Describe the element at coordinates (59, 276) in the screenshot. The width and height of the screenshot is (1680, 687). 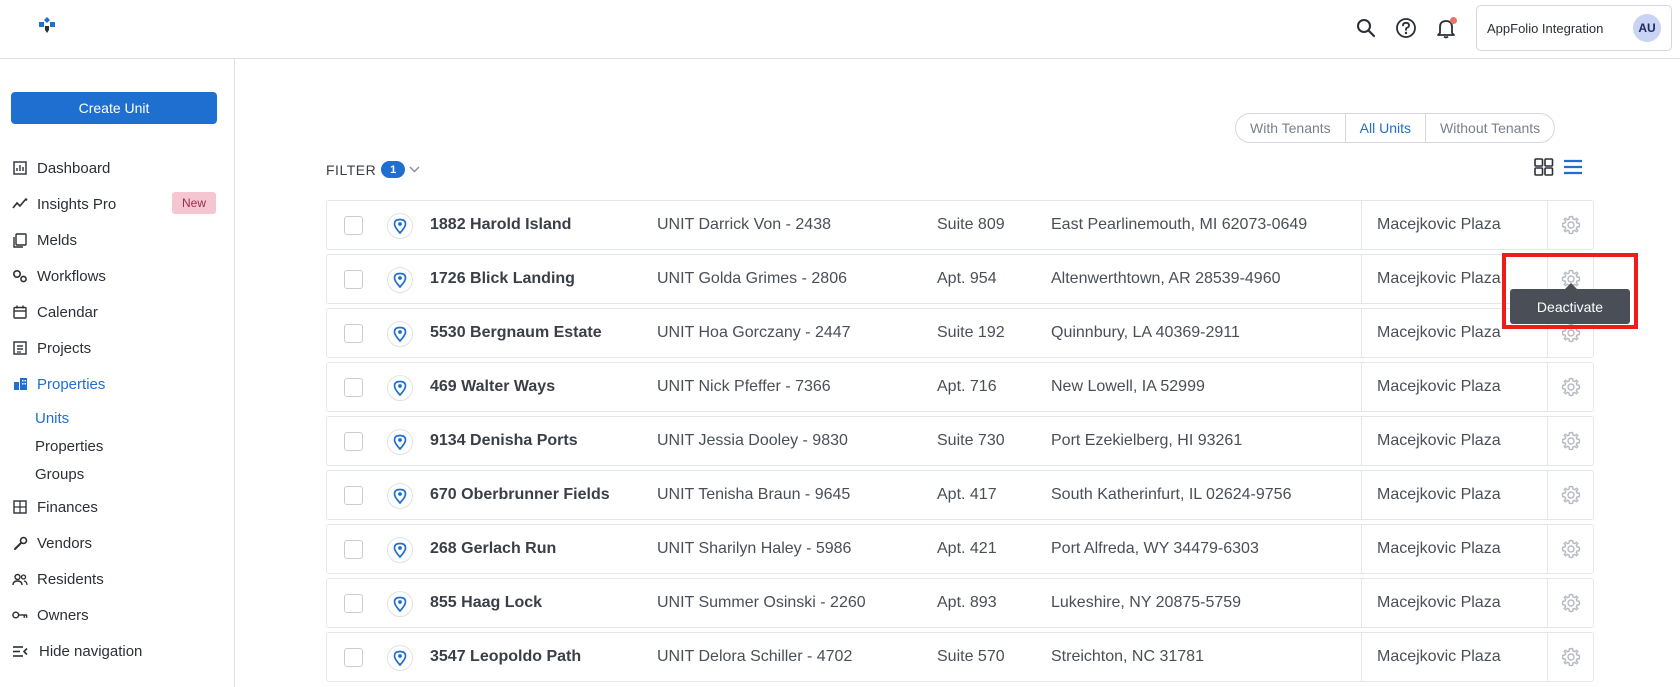
I see `sidebar-item-workflows: Workflows` at that location.